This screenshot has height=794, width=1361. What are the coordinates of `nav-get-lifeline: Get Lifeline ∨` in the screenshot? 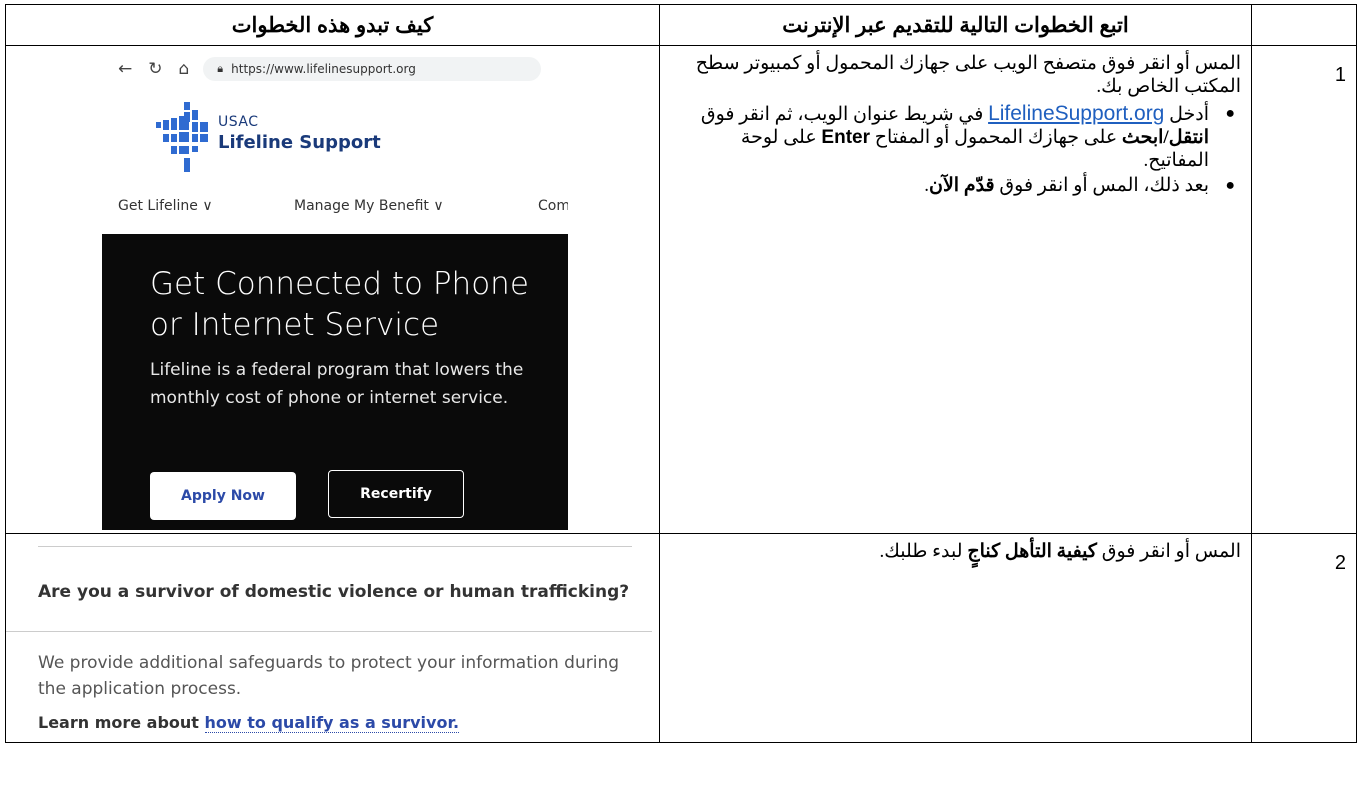 It's located at (165, 206).